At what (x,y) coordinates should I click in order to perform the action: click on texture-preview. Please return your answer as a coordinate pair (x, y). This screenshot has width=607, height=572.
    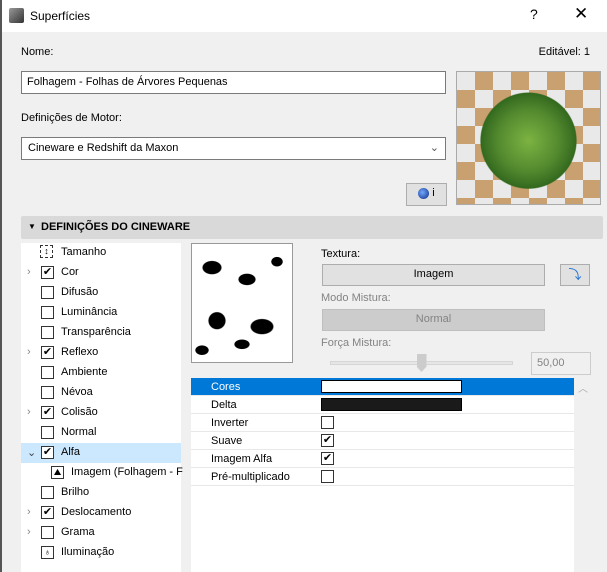
    Looking at the image, I should click on (242, 303).